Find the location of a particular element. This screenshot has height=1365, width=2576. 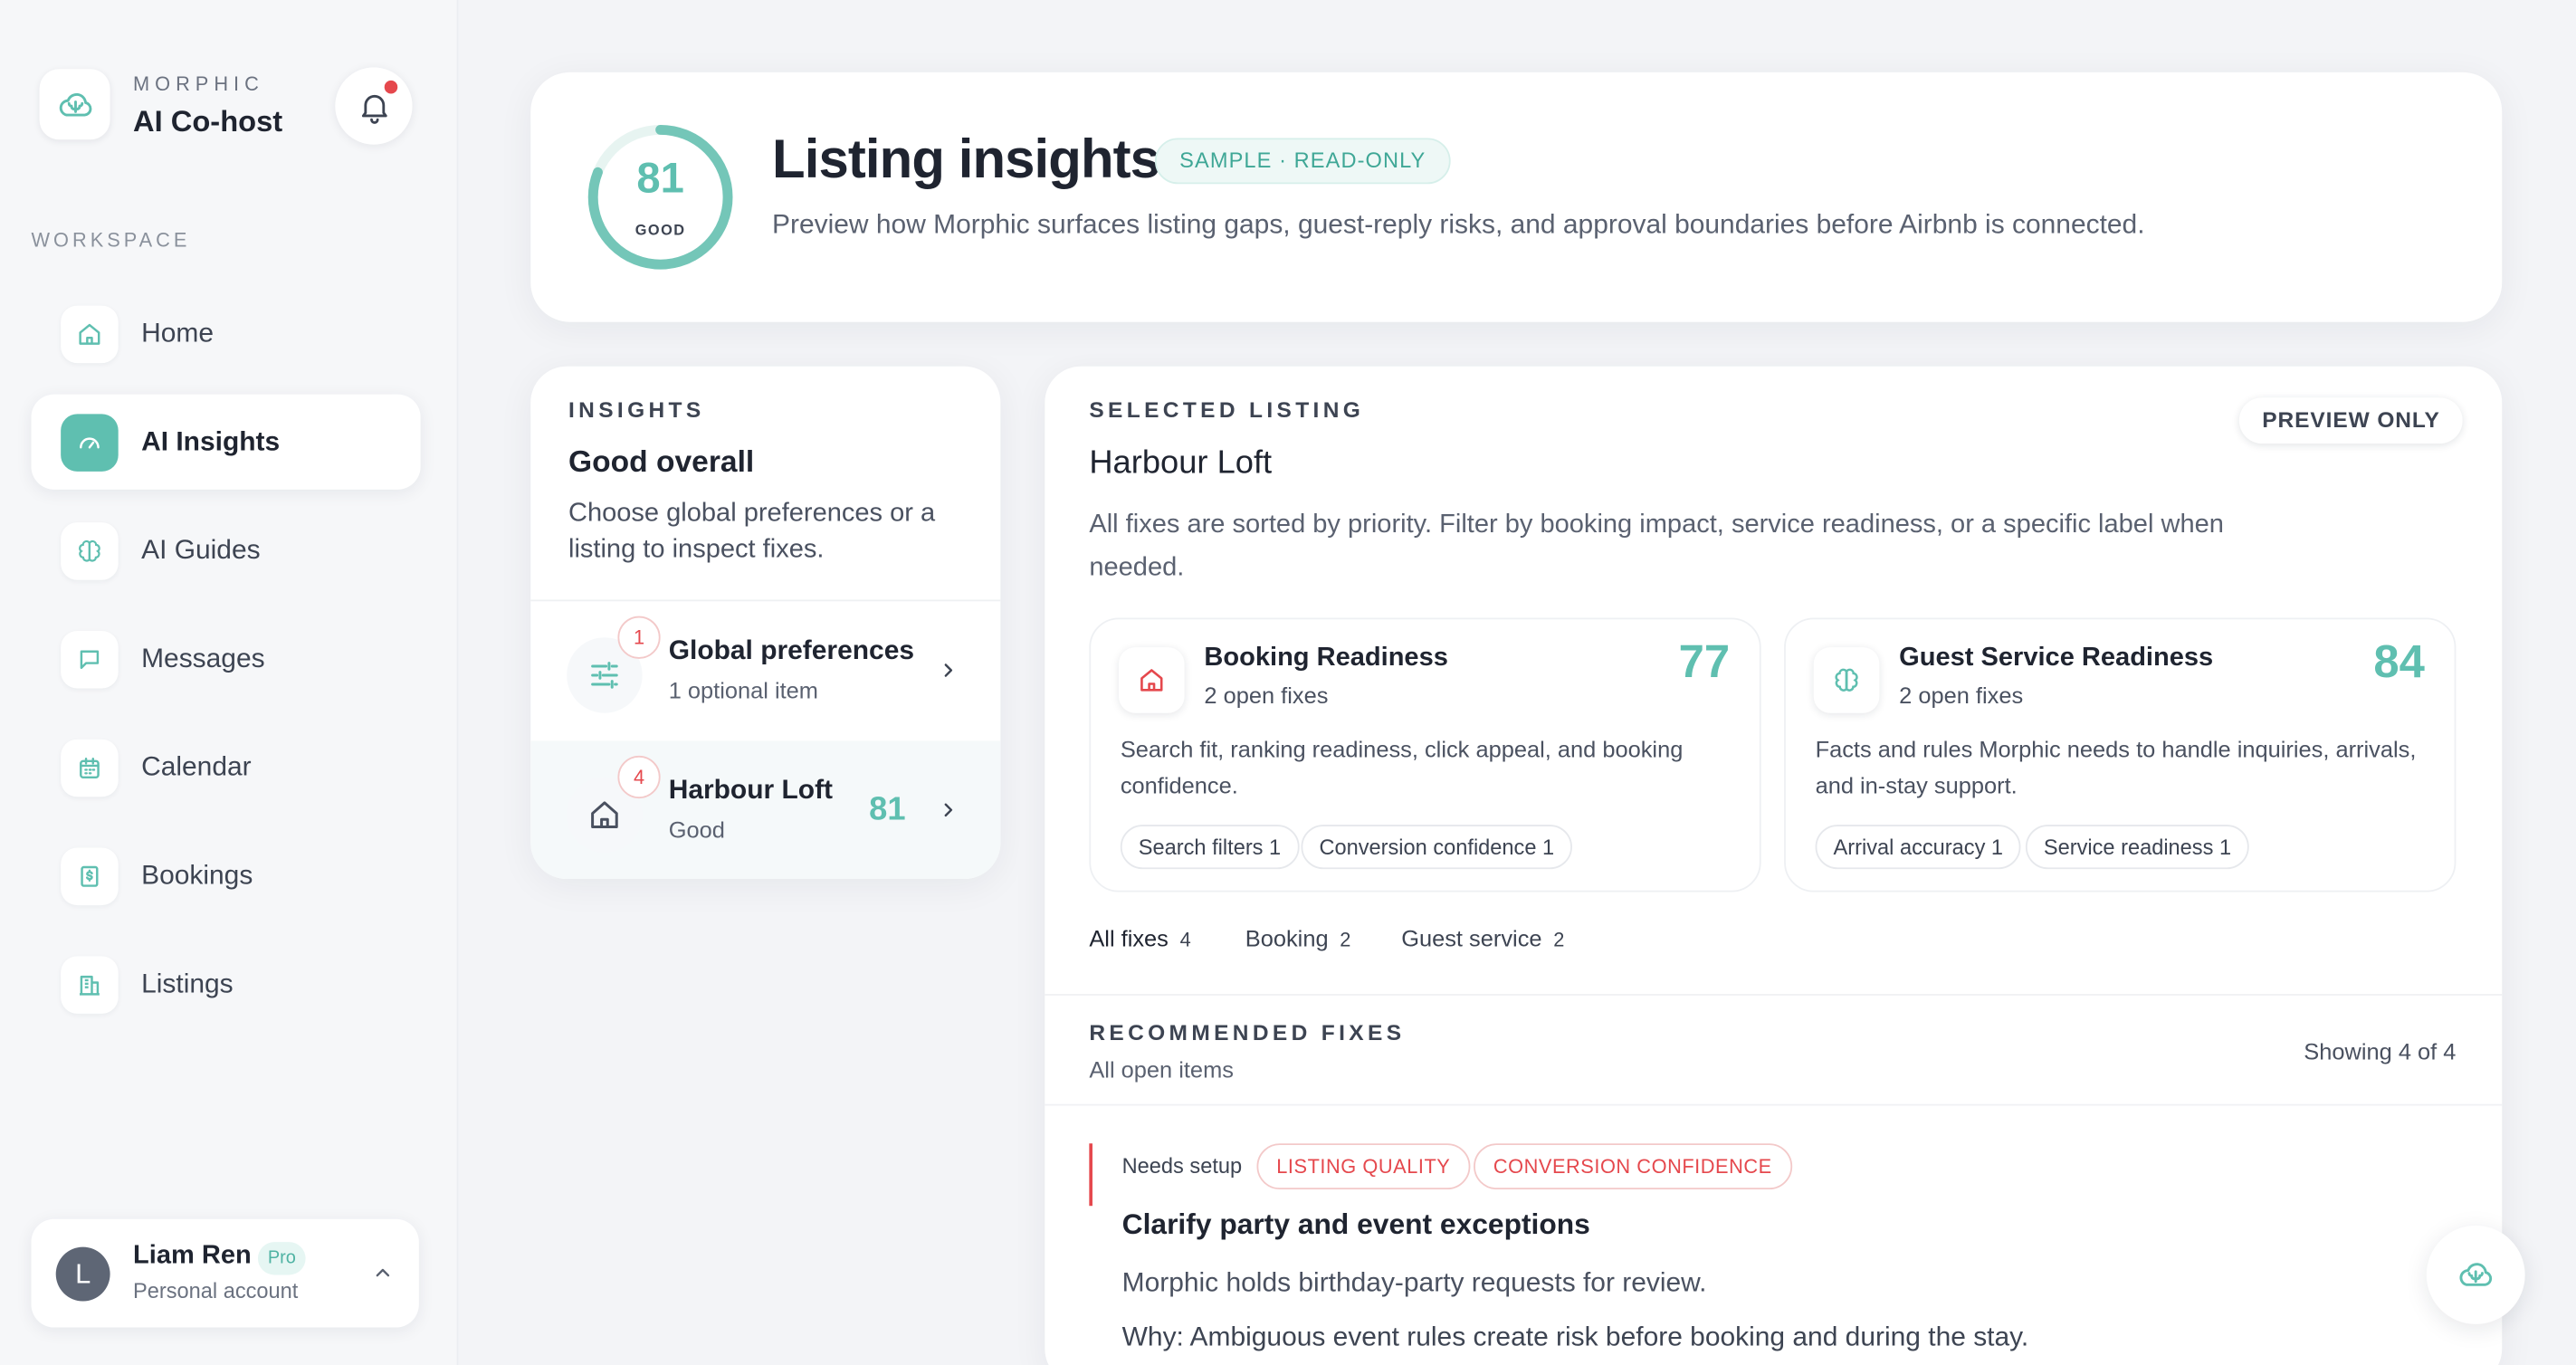

selected-listing-kicker: SELECTED LISTING is located at coordinates (1227, 410).